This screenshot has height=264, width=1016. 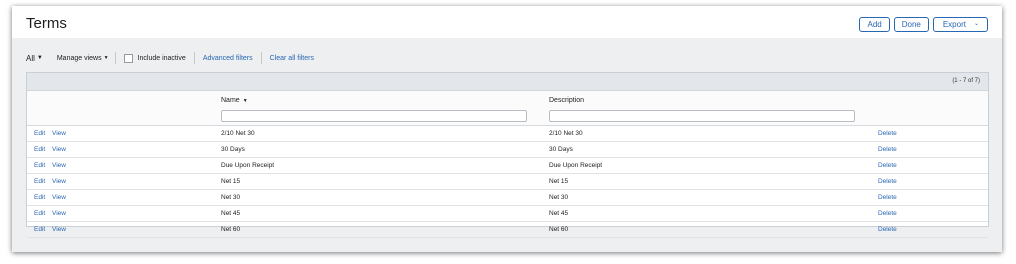 What do you see at coordinates (702, 116) in the screenshot?
I see `description-filter-input` at bounding box center [702, 116].